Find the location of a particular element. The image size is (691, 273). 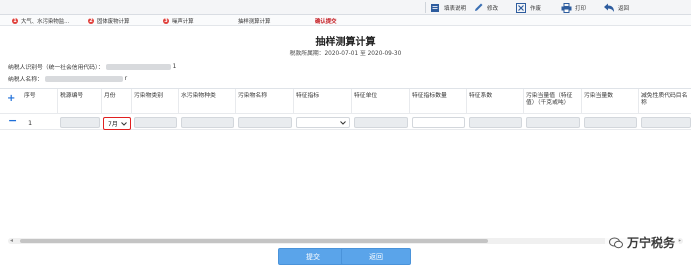

scrollbar-thumb is located at coordinates (254, 241).